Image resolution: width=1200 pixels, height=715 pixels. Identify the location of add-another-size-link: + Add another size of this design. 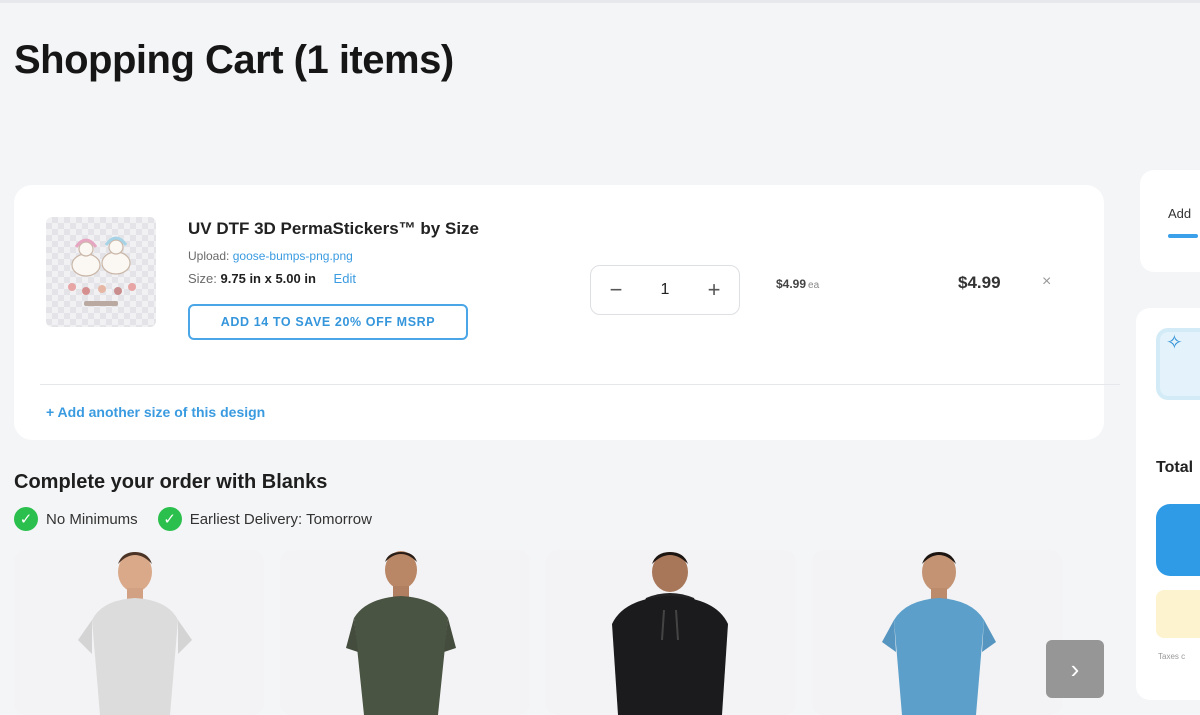
(155, 412).